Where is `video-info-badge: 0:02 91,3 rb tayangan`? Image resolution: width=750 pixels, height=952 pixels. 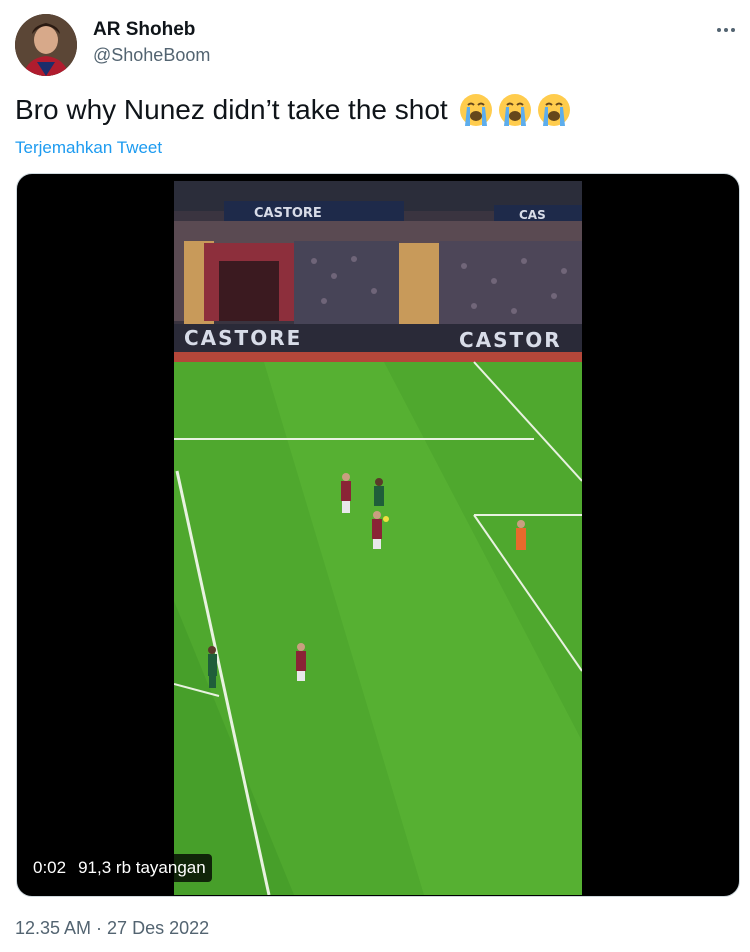
video-info-badge: 0:02 91,3 rb tayangan is located at coordinates (119, 868).